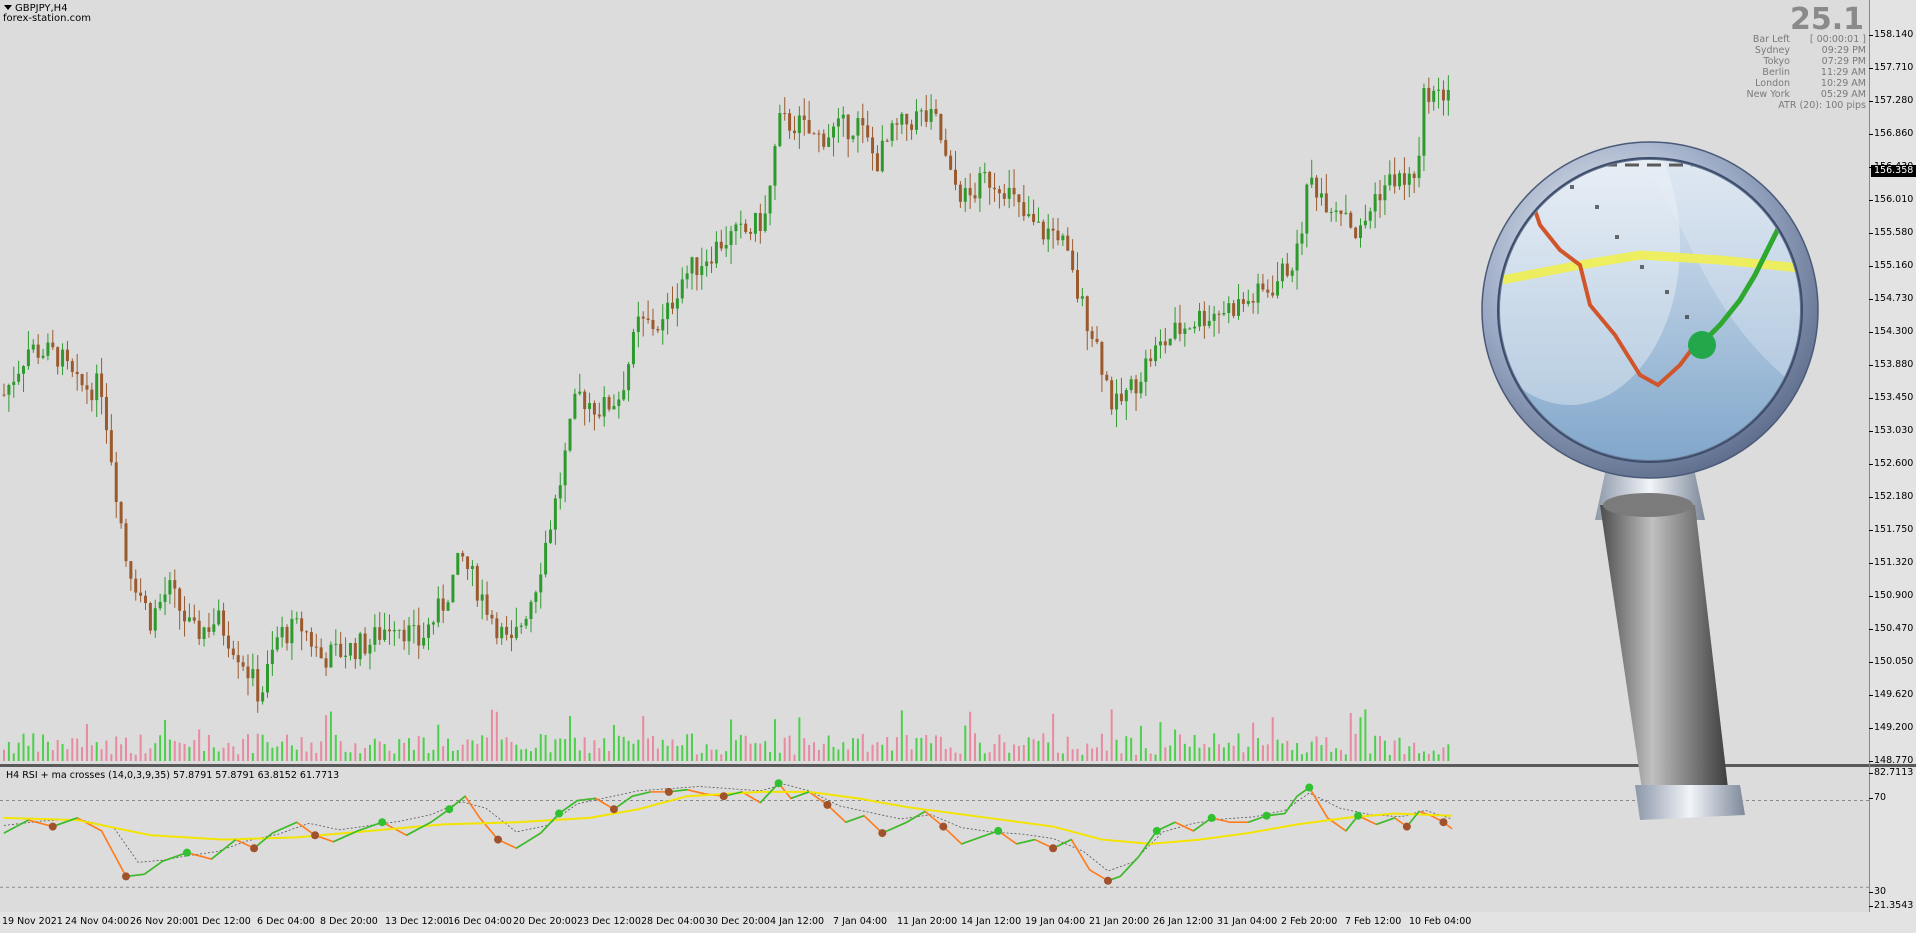 This screenshot has height=933, width=1916. Describe the element at coordinates (1247, 921) in the screenshot. I see `time-tick: 31 Jan 04:00` at that location.